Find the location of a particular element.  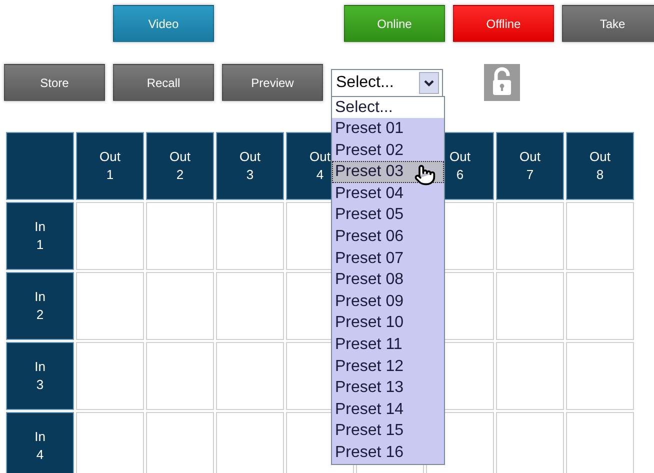

dropdown-option: Preset 06 is located at coordinates (388, 237).